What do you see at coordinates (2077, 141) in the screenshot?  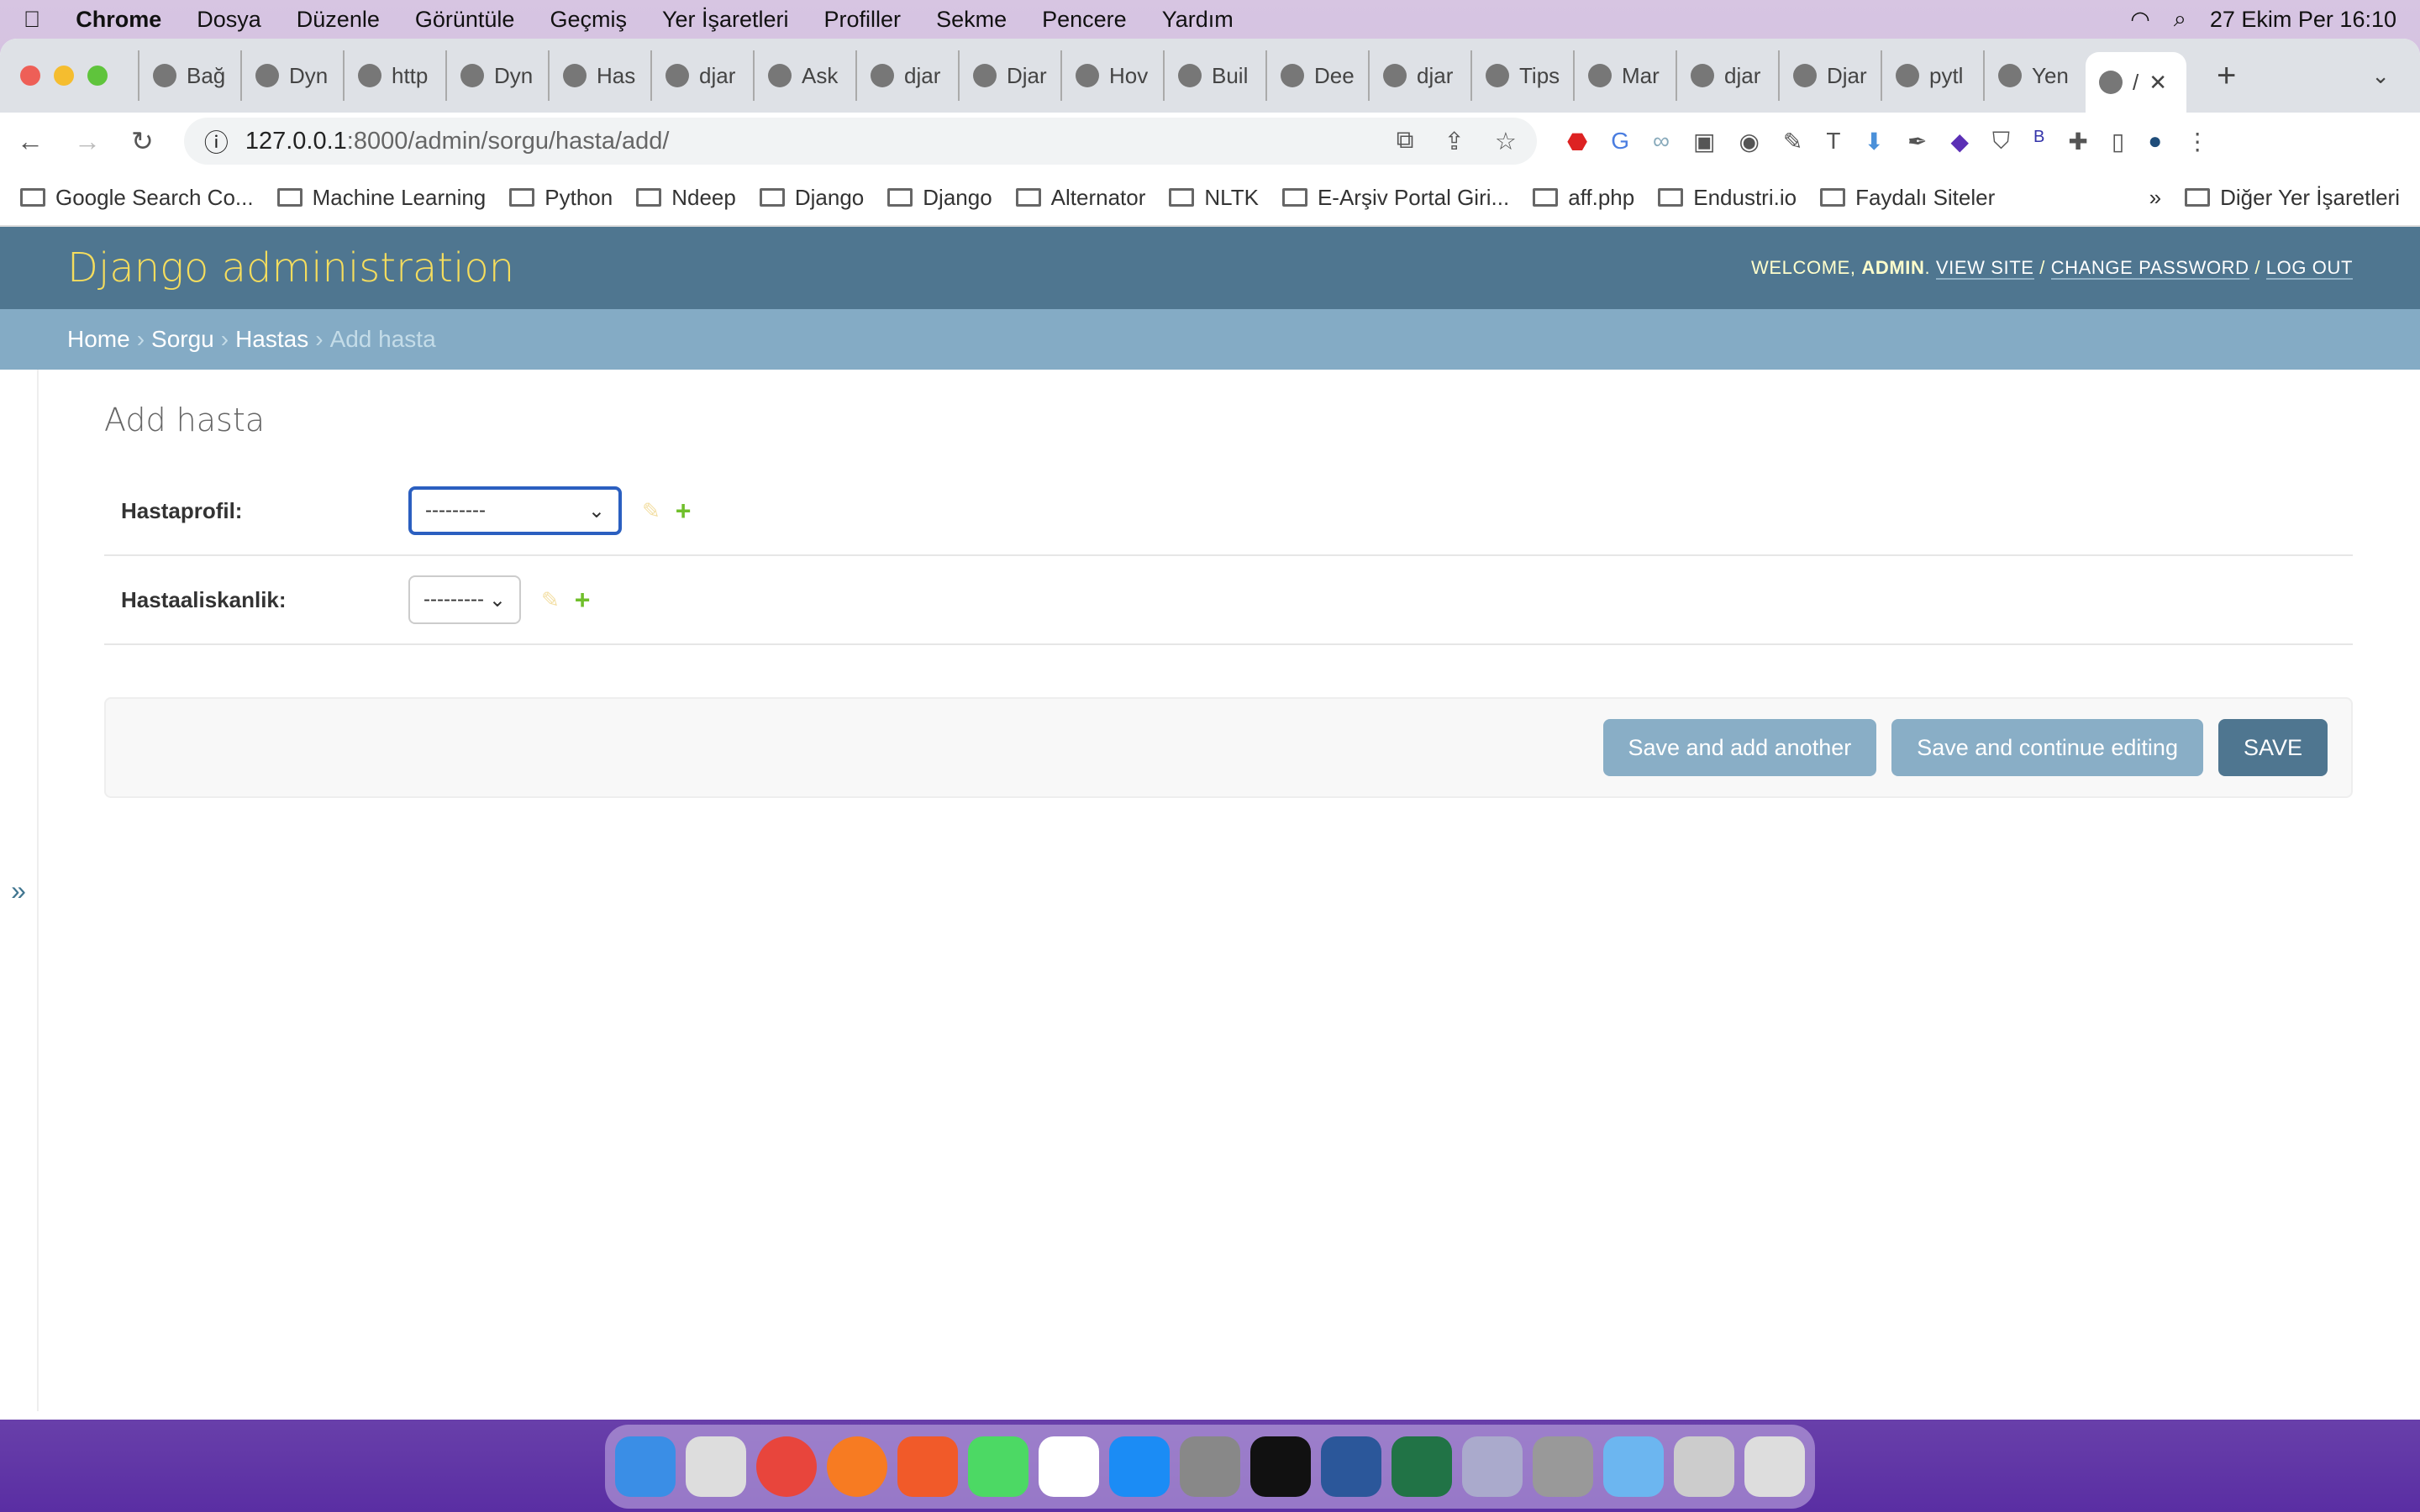 I see `extensions-puzzle-icon: ✚` at bounding box center [2077, 141].